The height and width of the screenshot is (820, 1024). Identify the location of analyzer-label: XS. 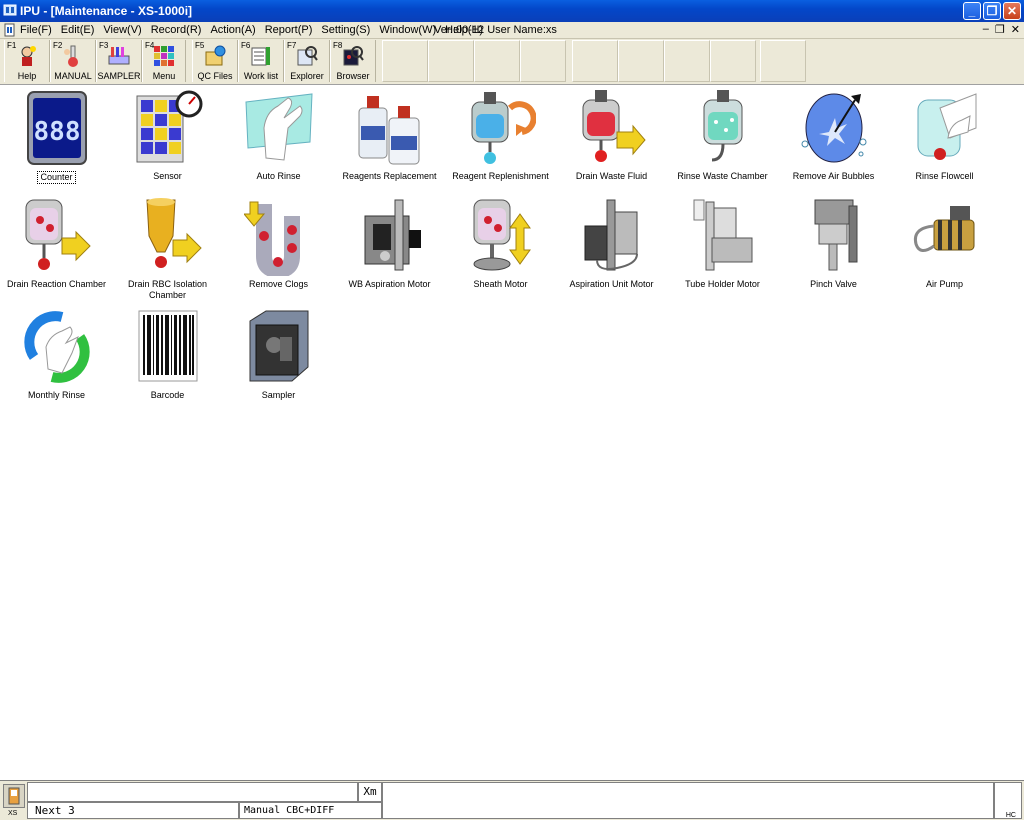
(13, 813).